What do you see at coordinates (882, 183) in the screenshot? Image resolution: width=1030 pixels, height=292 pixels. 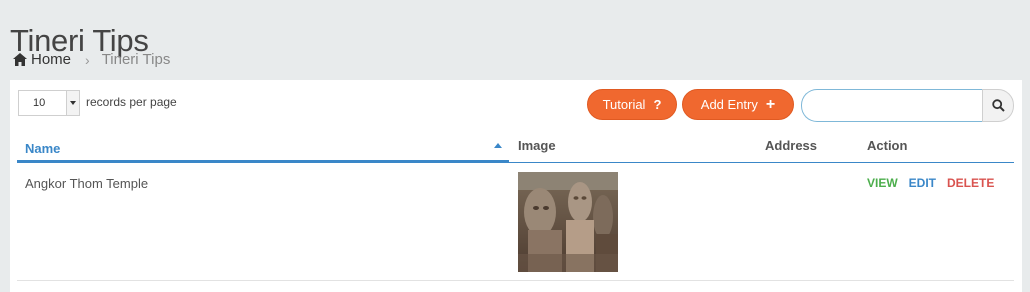 I see `view-button: VIEW` at bounding box center [882, 183].